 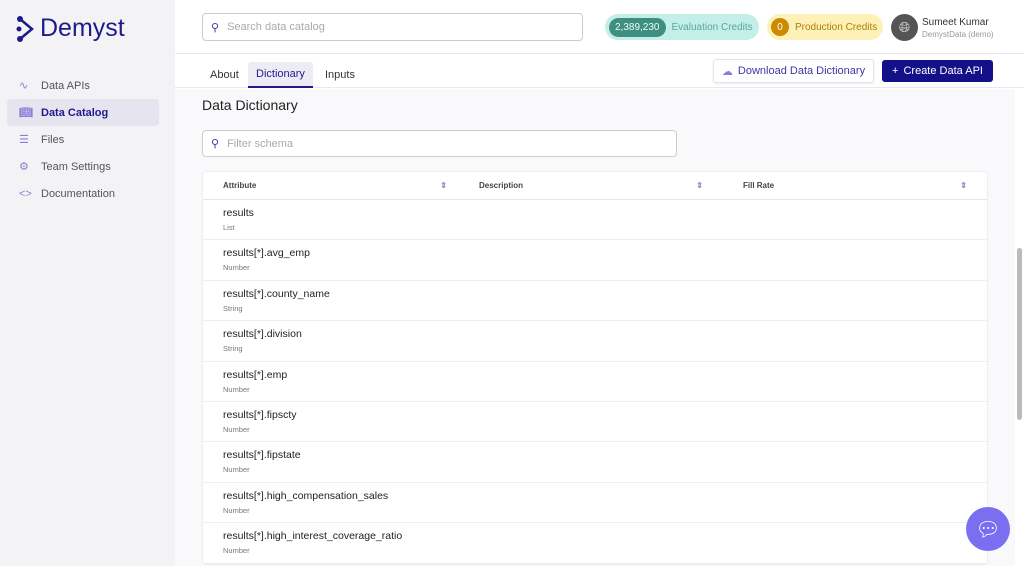 I want to click on brand-name: Demyst, so click(x=82, y=28).